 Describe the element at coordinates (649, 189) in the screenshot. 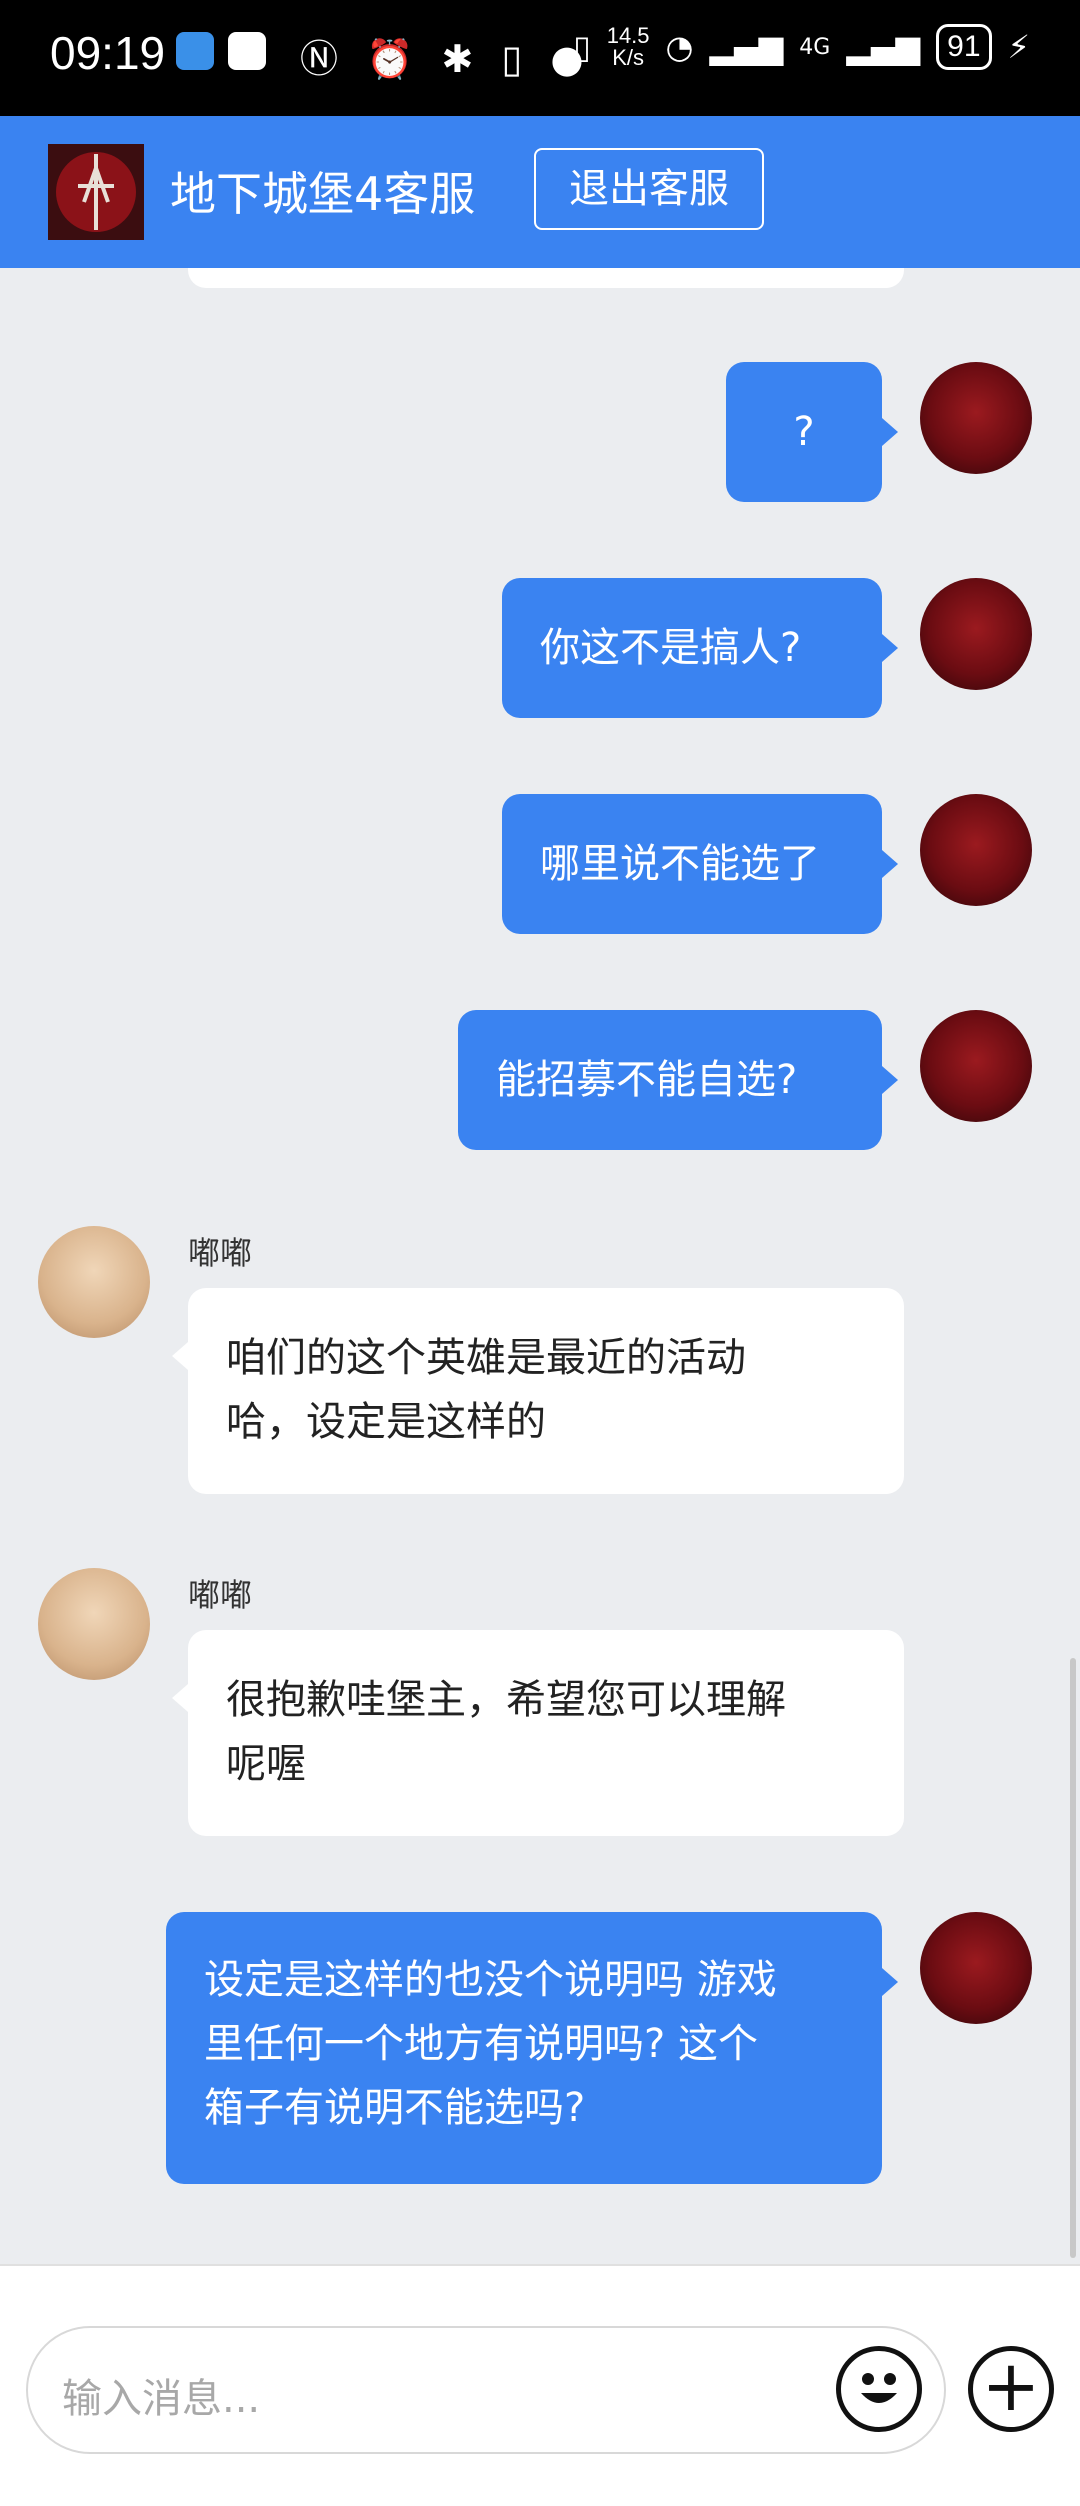

I see `exit-service-button: 退出客服` at that location.